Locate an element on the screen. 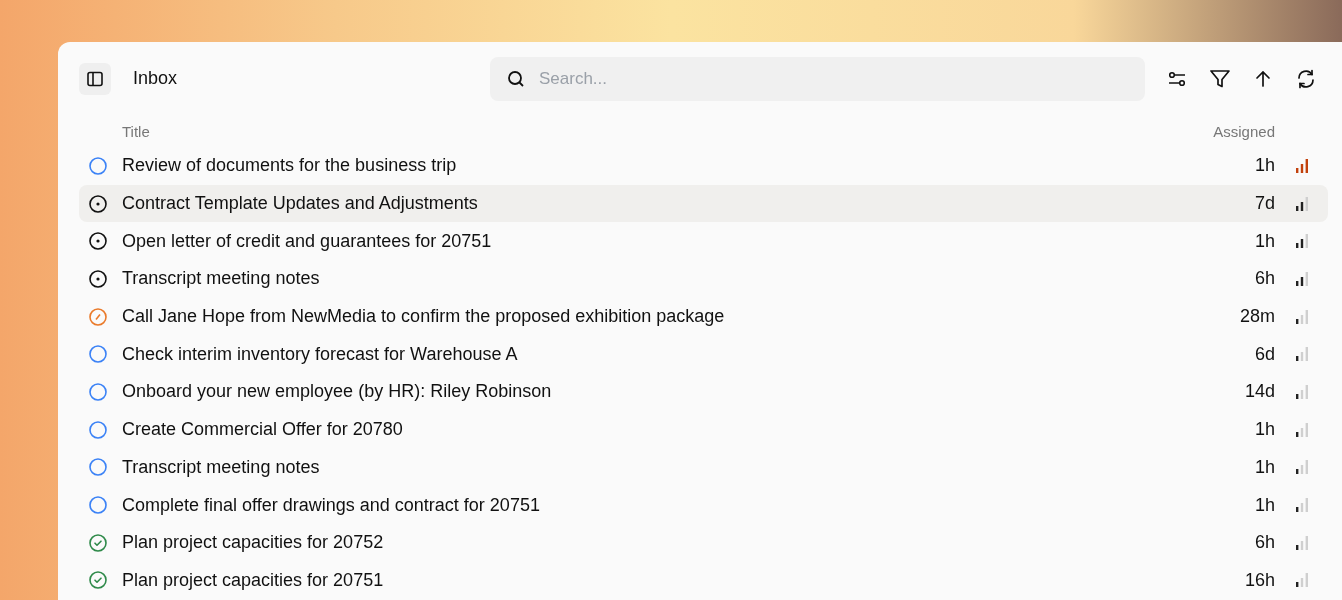  task-row: Onboard your new employee (by HR): Riley Robinson 14d is located at coordinates (703, 392).